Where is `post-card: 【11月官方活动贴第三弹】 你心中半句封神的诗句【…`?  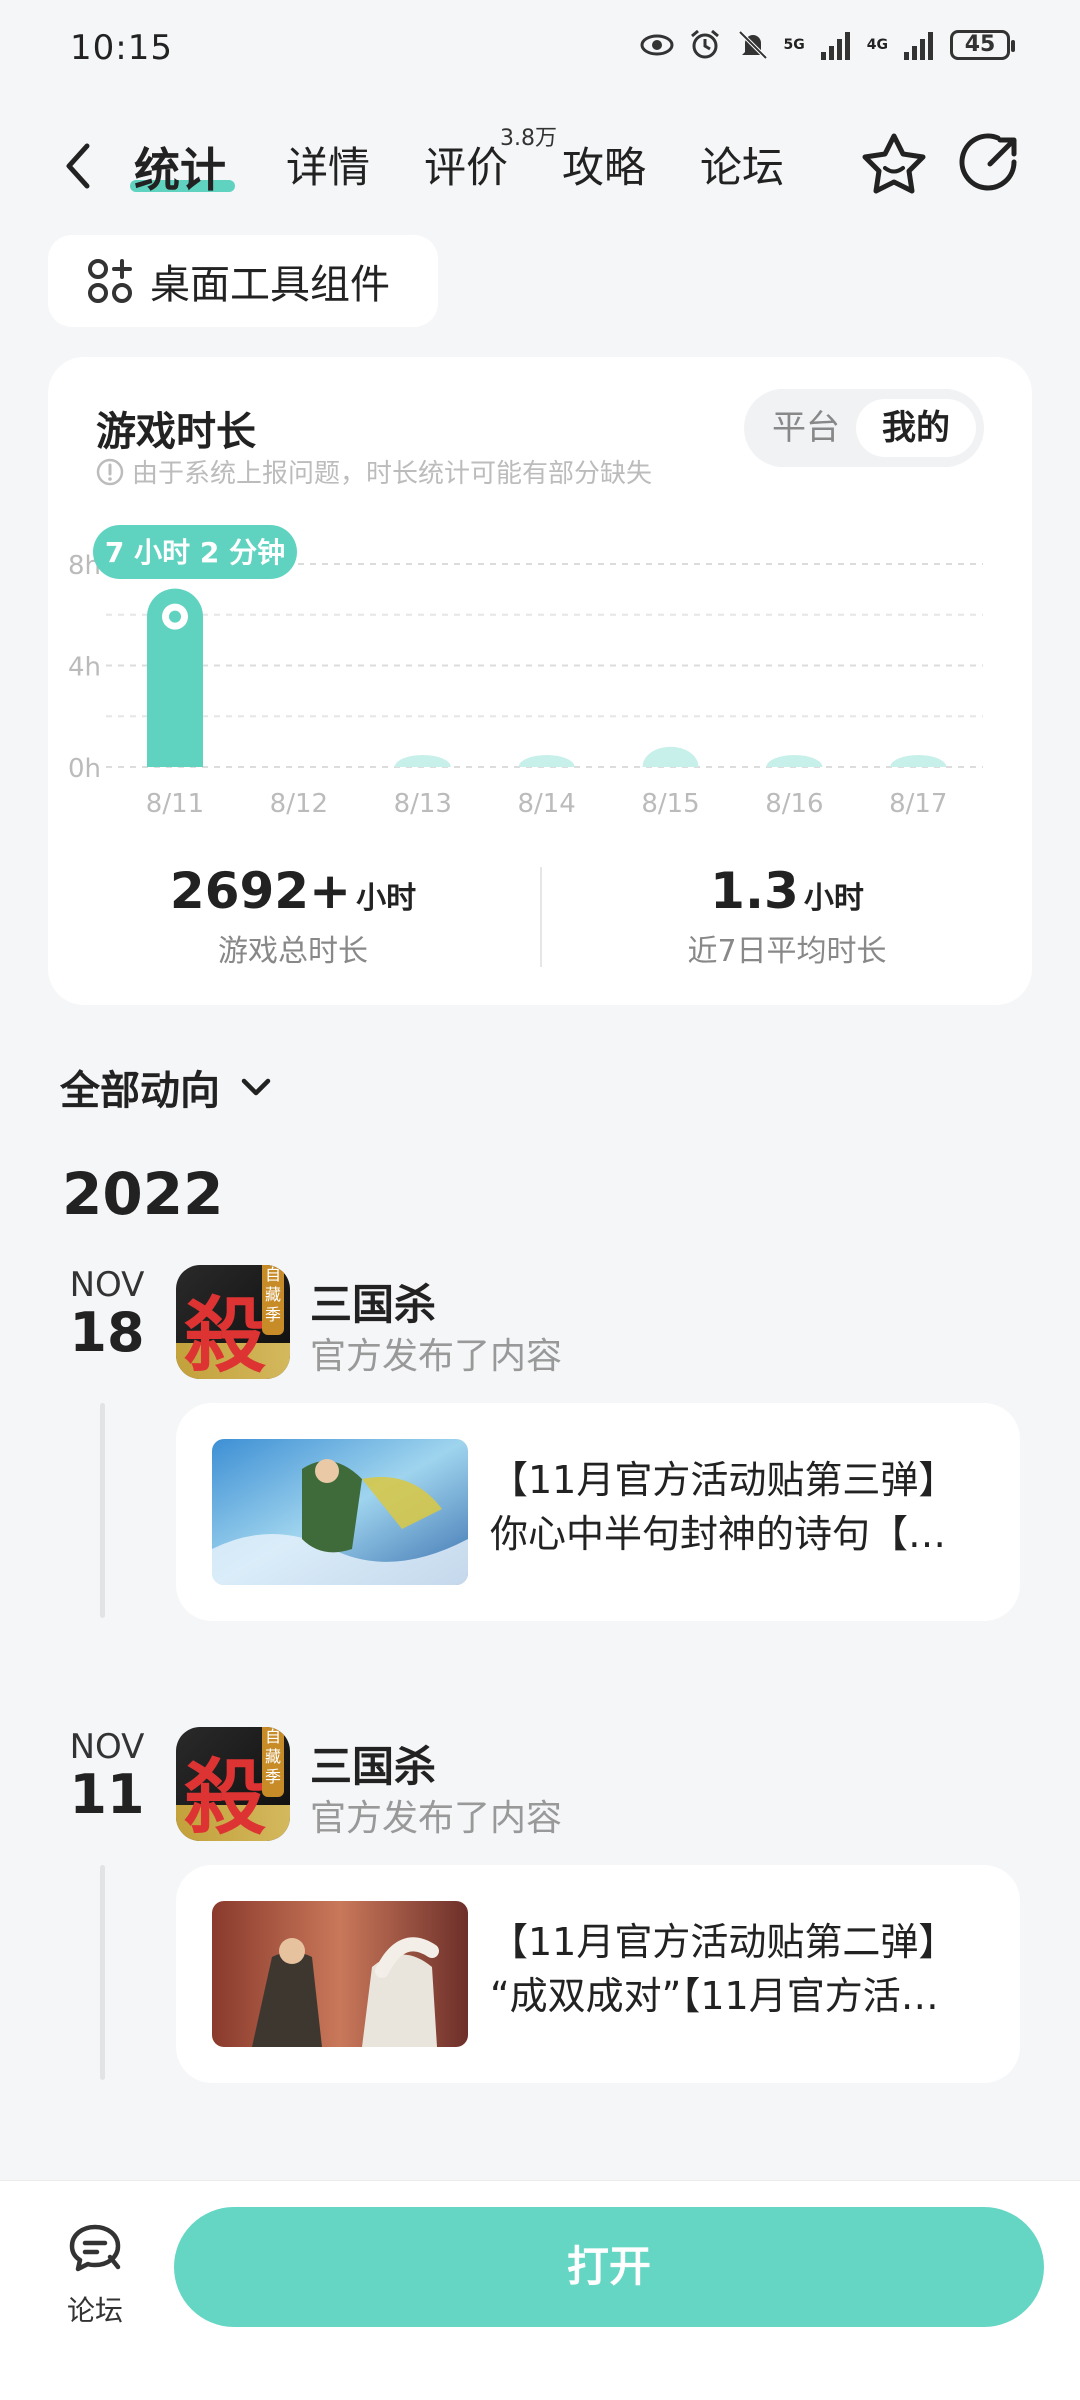
post-card: 【11月官方活动贴第三弹】 你心中半句封神的诗句【… is located at coordinates (598, 1512).